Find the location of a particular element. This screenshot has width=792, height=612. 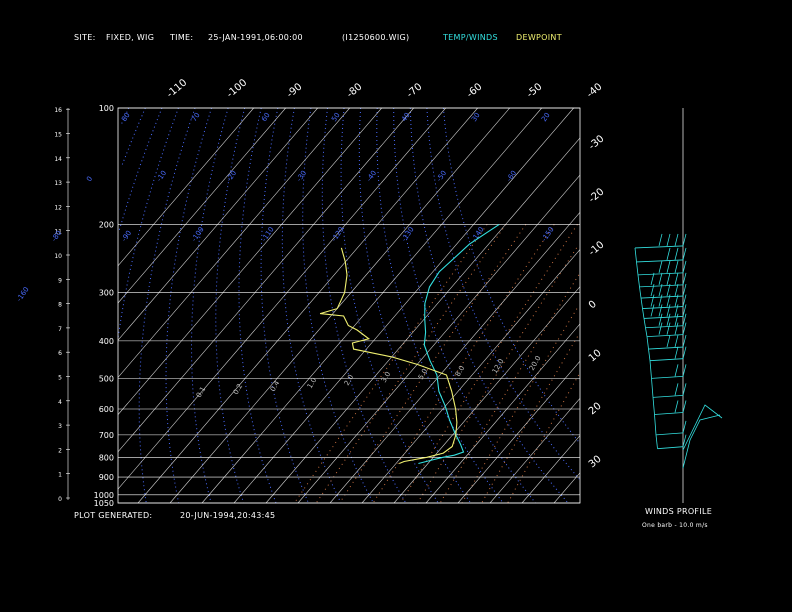

adiabat-label: -40 is located at coordinates (371, 176).